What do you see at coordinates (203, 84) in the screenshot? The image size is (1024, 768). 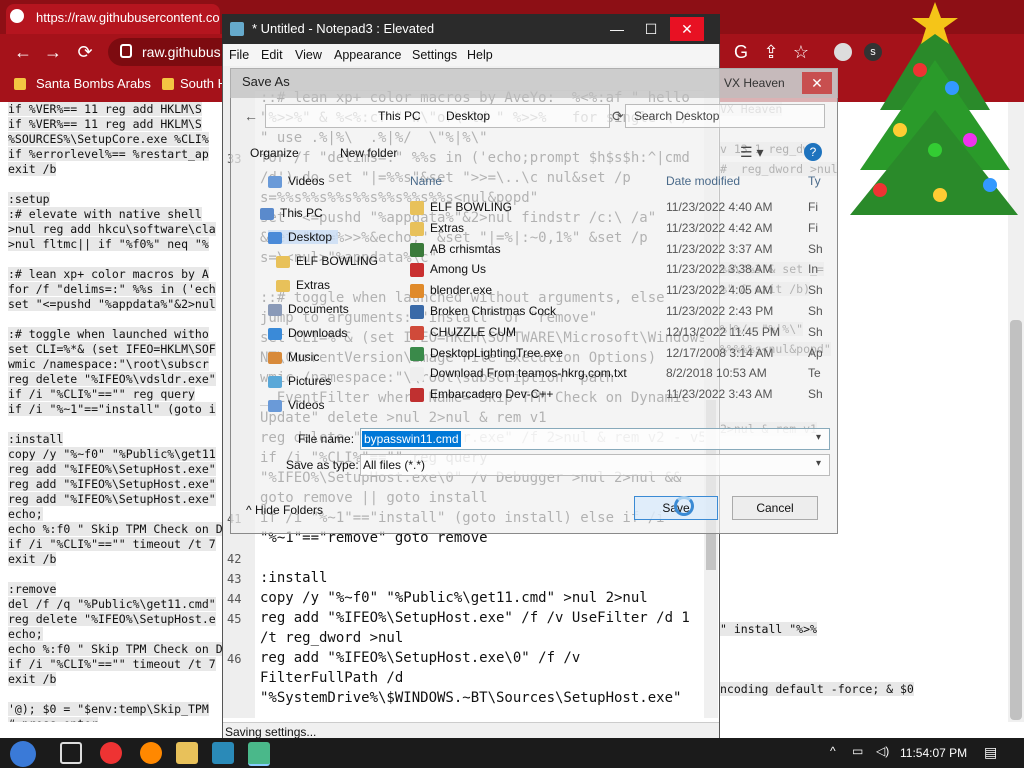 I see `bookmark-south: South H` at bounding box center [203, 84].